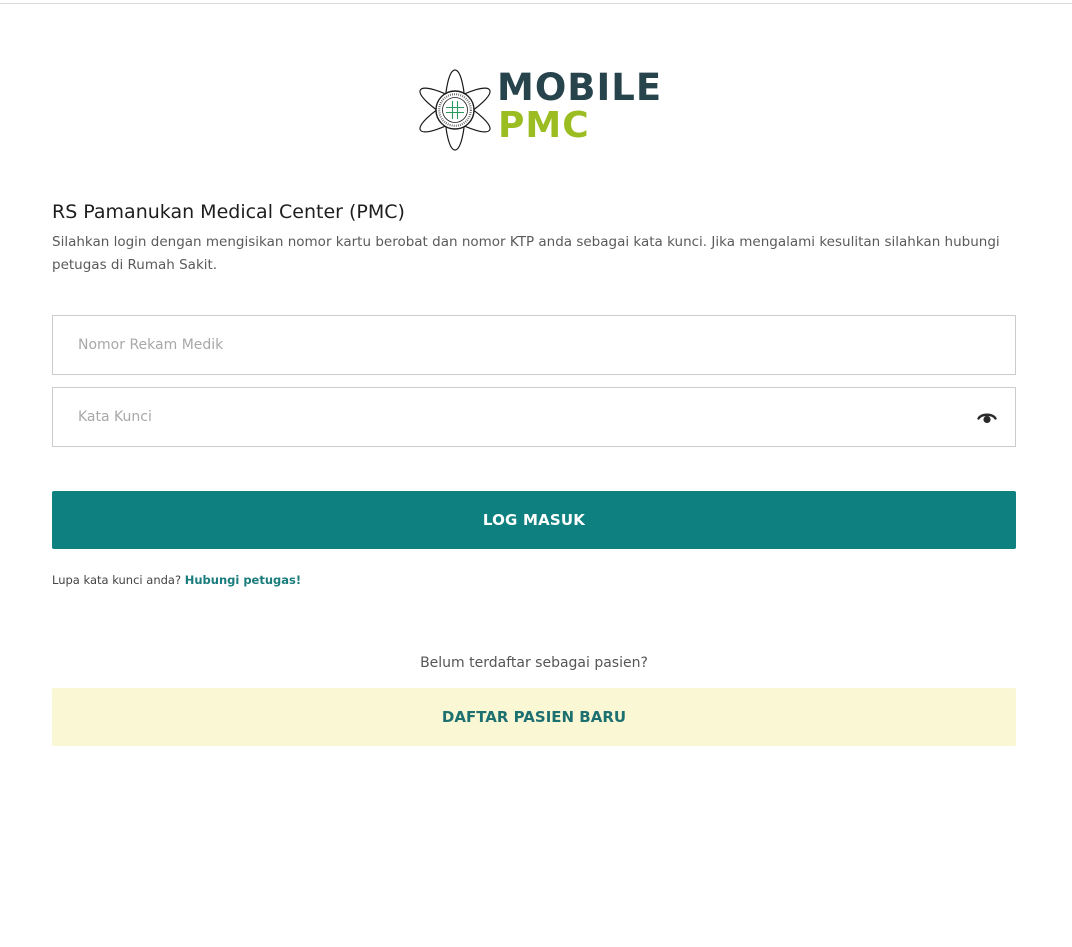 This screenshot has width=1072, height=947. Describe the element at coordinates (243, 580) in the screenshot. I see `contact-staff-link: Hubungi petugas!` at that location.